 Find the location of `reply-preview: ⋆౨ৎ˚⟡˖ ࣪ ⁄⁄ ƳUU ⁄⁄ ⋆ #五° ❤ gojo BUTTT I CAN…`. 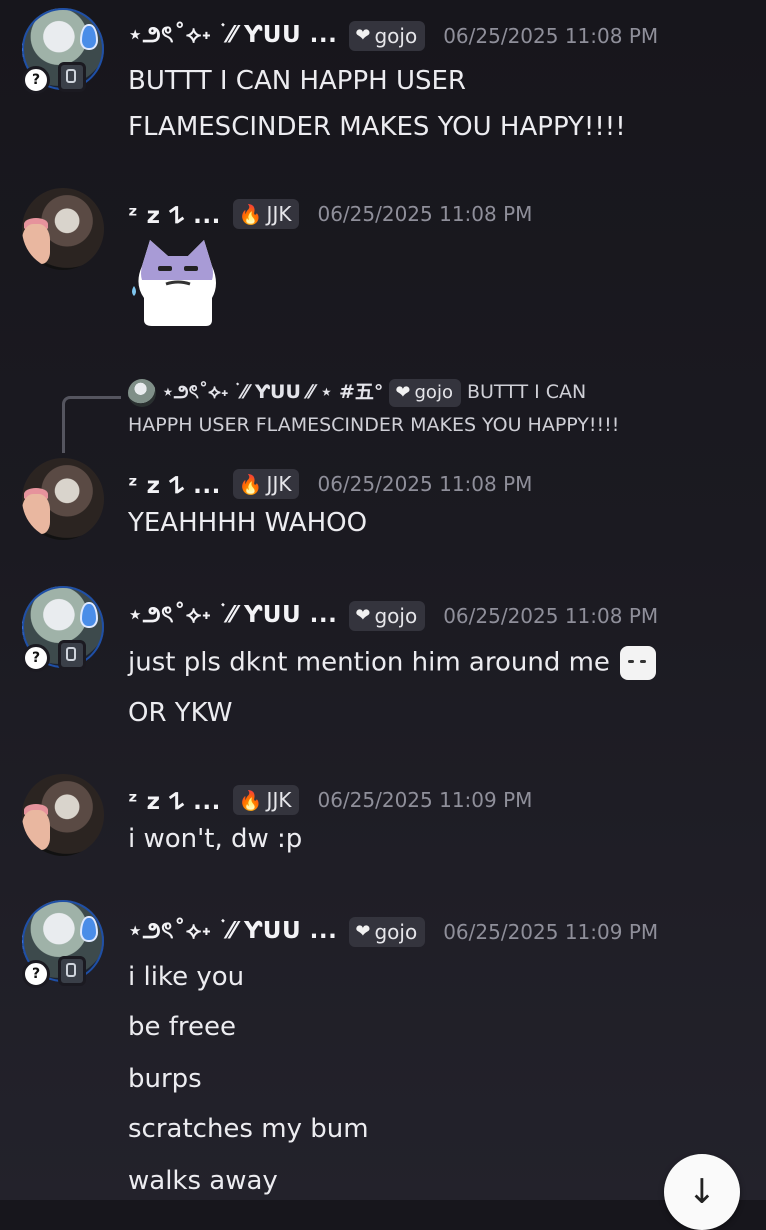

reply-preview: ⋆౨ৎ˚⟡˖ ࣪ ⁄⁄ ƳUU ⁄⁄ ⋆ #五° ❤ gojo BUTTT I CAN… is located at coordinates (428, 409).